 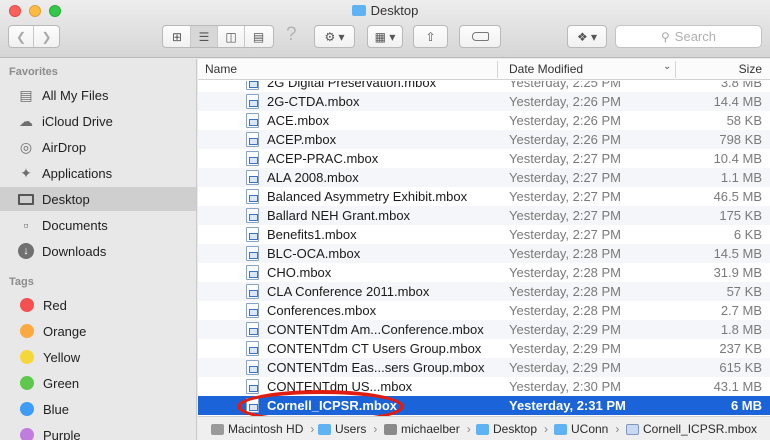 What do you see at coordinates (75, 225) in the screenshot?
I see `sidebar-item-label: Documents` at bounding box center [75, 225].